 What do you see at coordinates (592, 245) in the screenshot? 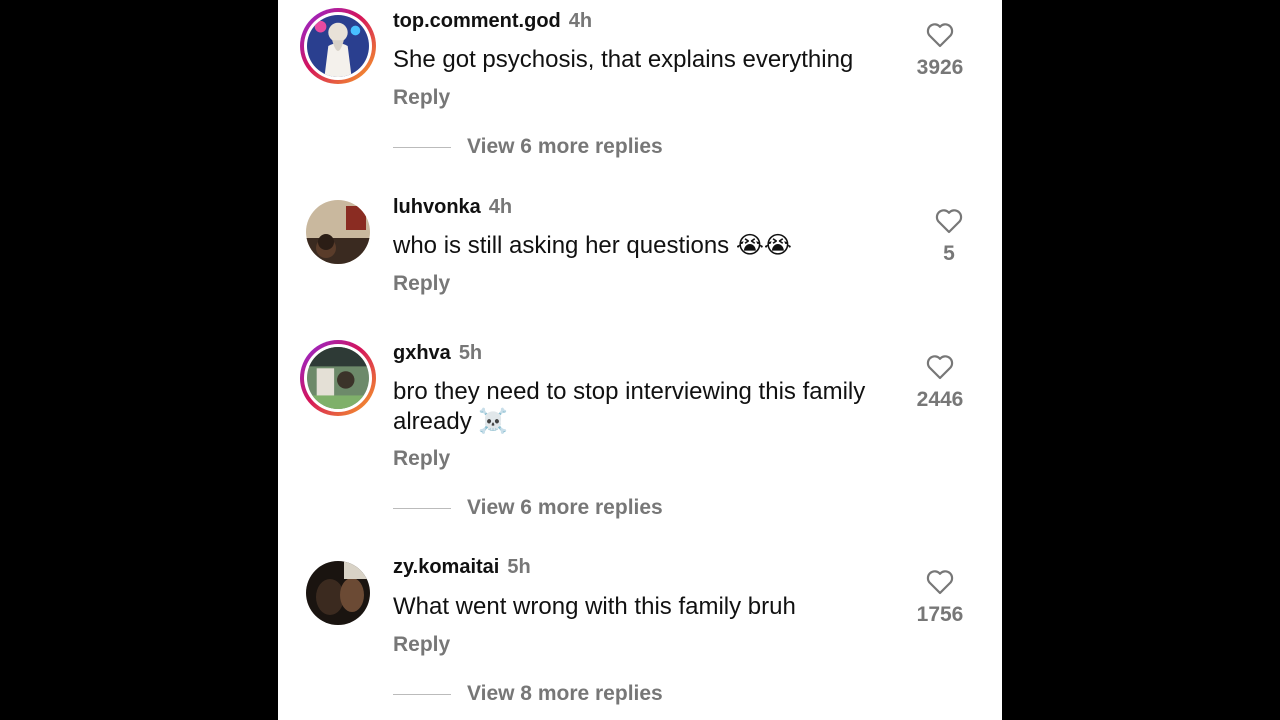
I see `comment-text: who is still asking her questions 😭😭` at bounding box center [592, 245].